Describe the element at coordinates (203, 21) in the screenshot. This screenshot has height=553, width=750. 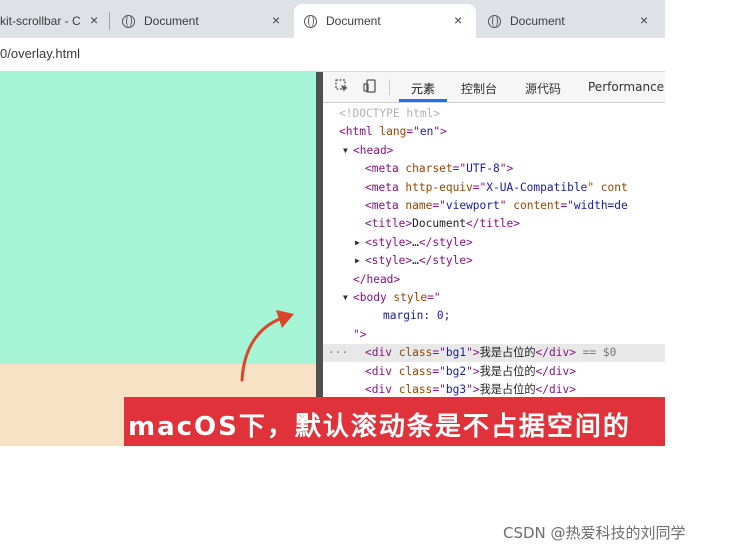
I see `tab-document-1: Document ×` at that location.